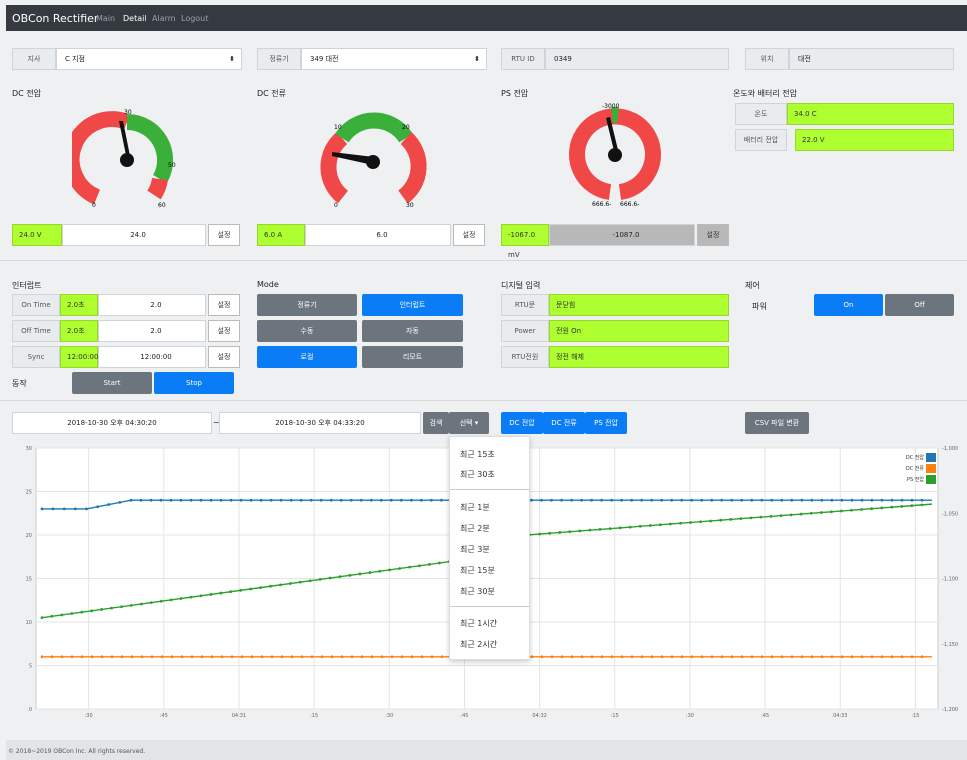  What do you see at coordinates (224, 235) in the screenshot?
I see `dc-voltage-set-button: 설정` at bounding box center [224, 235].